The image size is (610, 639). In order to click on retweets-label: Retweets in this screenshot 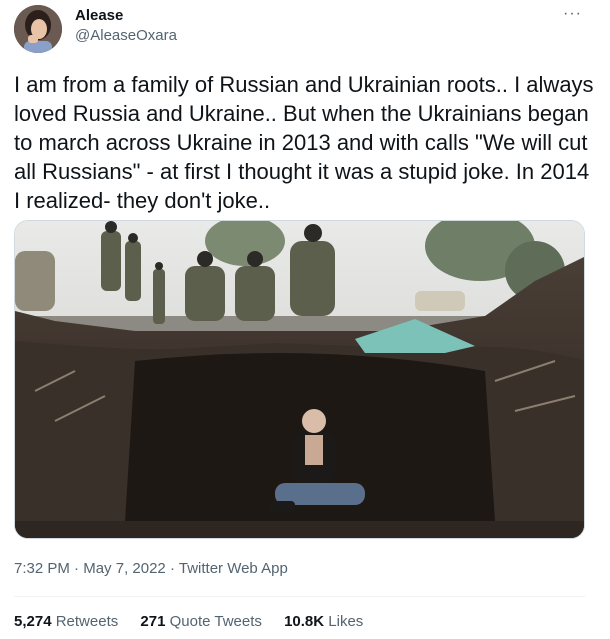, I will do `click(87, 621)`.